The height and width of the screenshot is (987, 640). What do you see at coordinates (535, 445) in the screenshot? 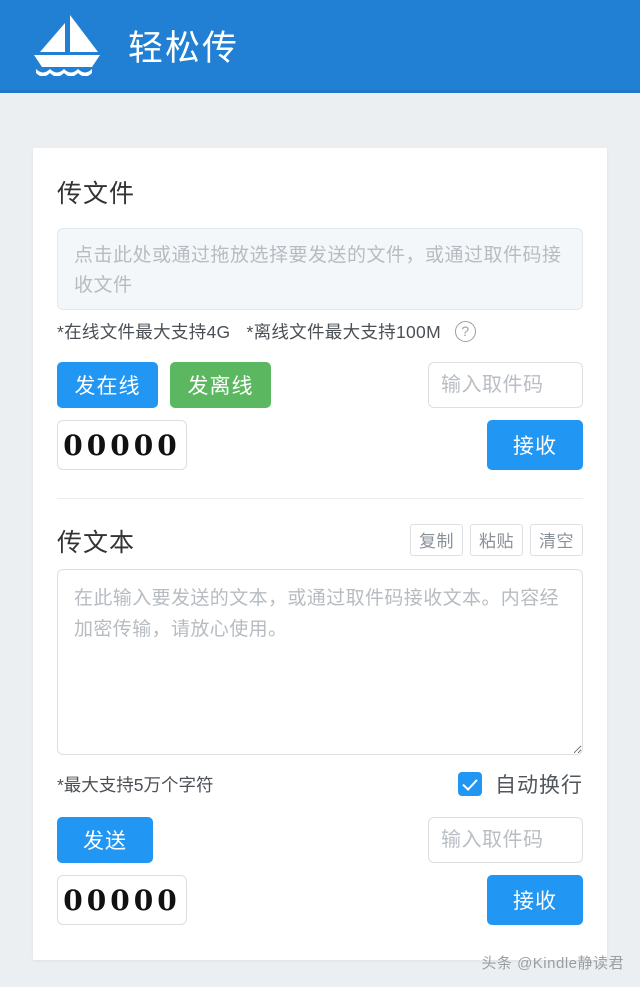
I see `file-receive-button: 接收` at bounding box center [535, 445].